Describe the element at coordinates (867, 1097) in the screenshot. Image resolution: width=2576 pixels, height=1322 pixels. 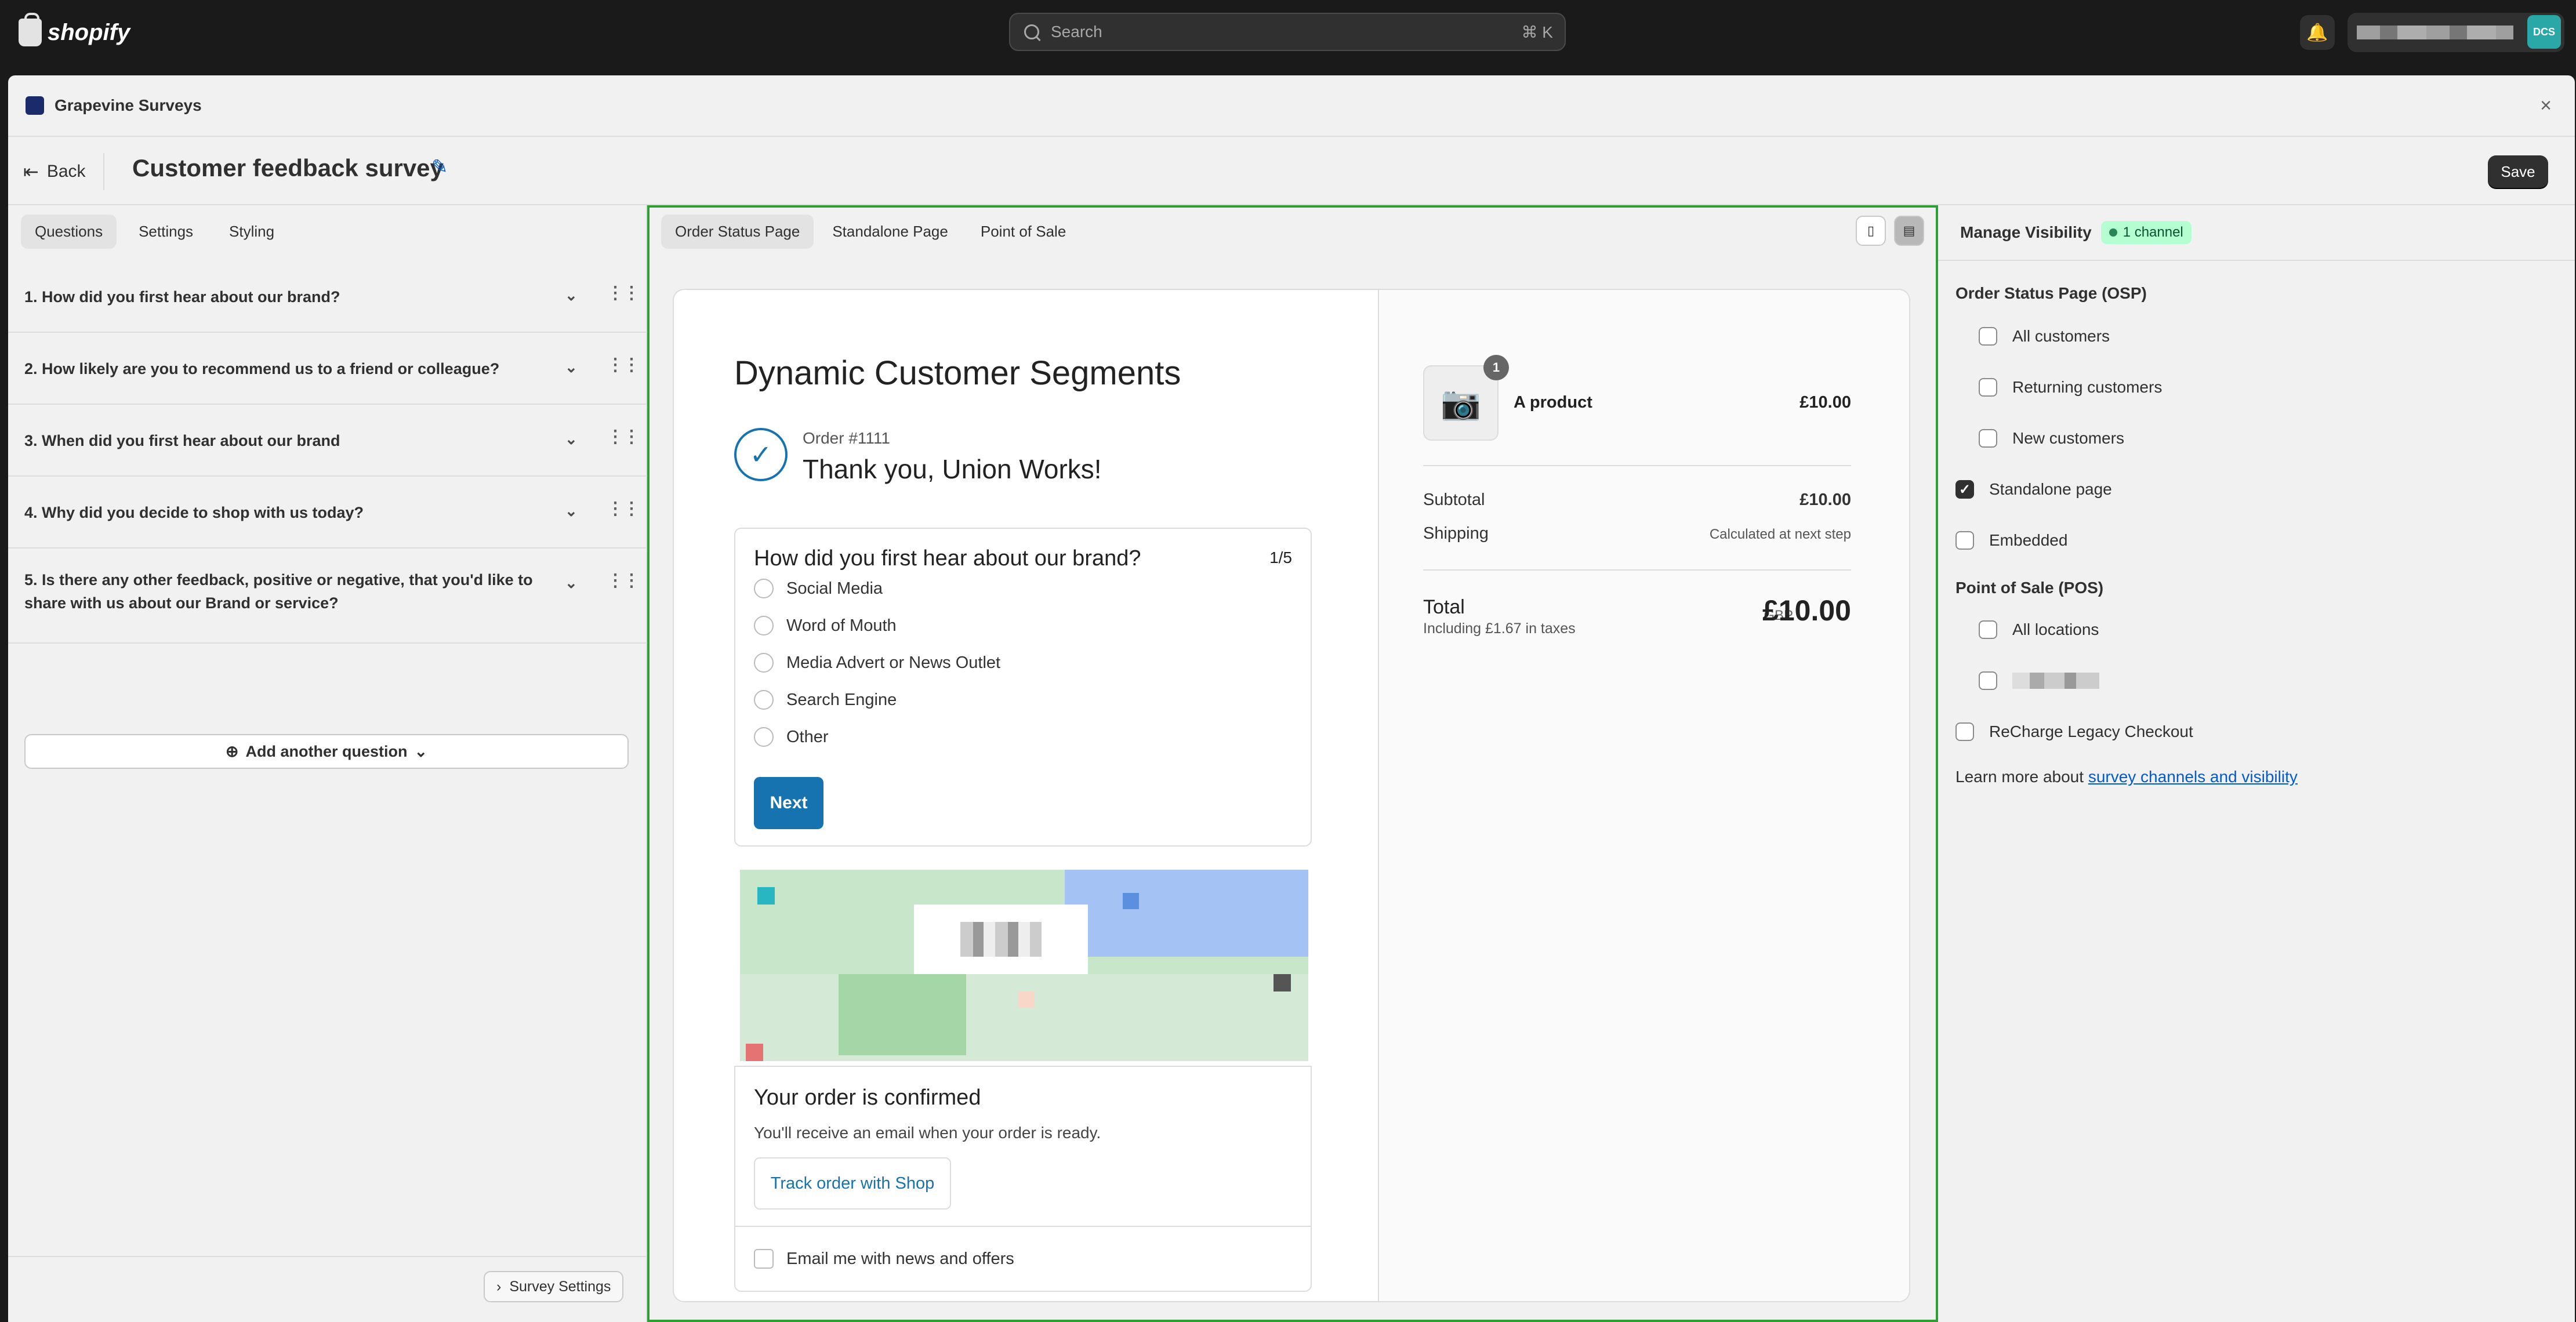
I see `confirmation-title: Your order is confirmed` at that location.